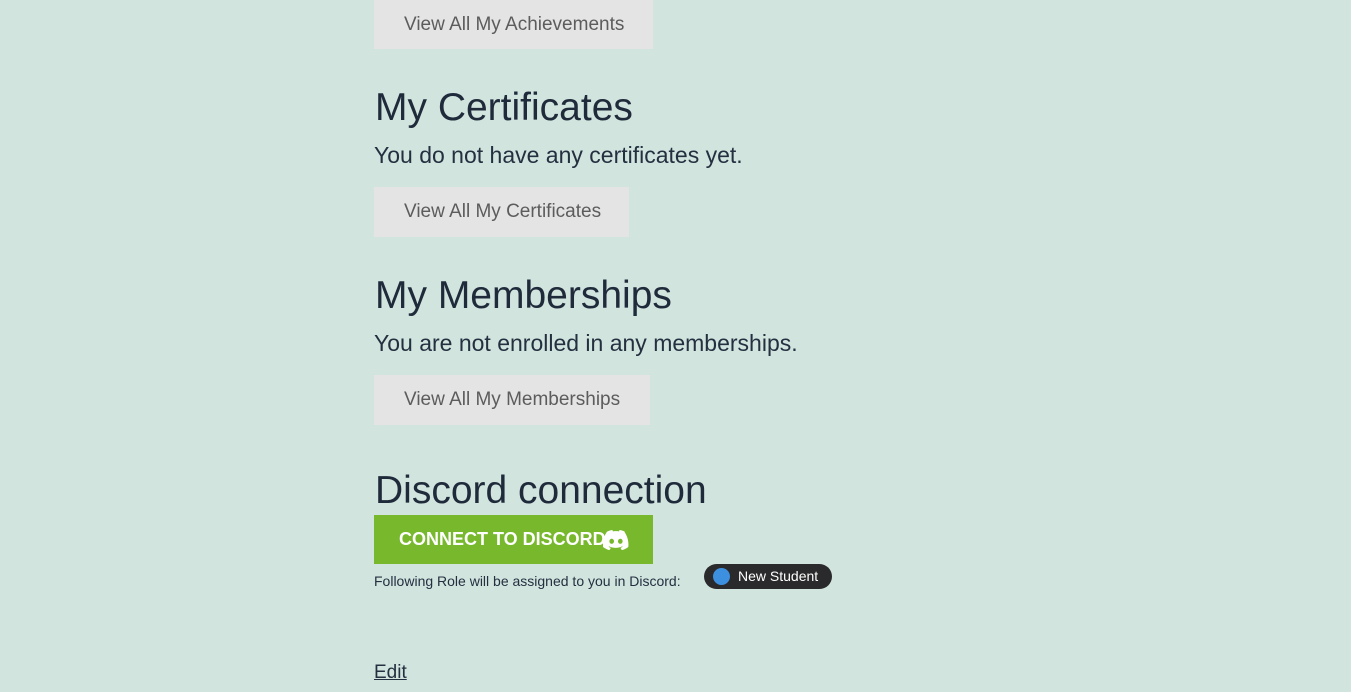 The image size is (1351, 692). Describe the element at coordinates (390, 673) in the screenshot. I see `edit-link: Edit` at that location.